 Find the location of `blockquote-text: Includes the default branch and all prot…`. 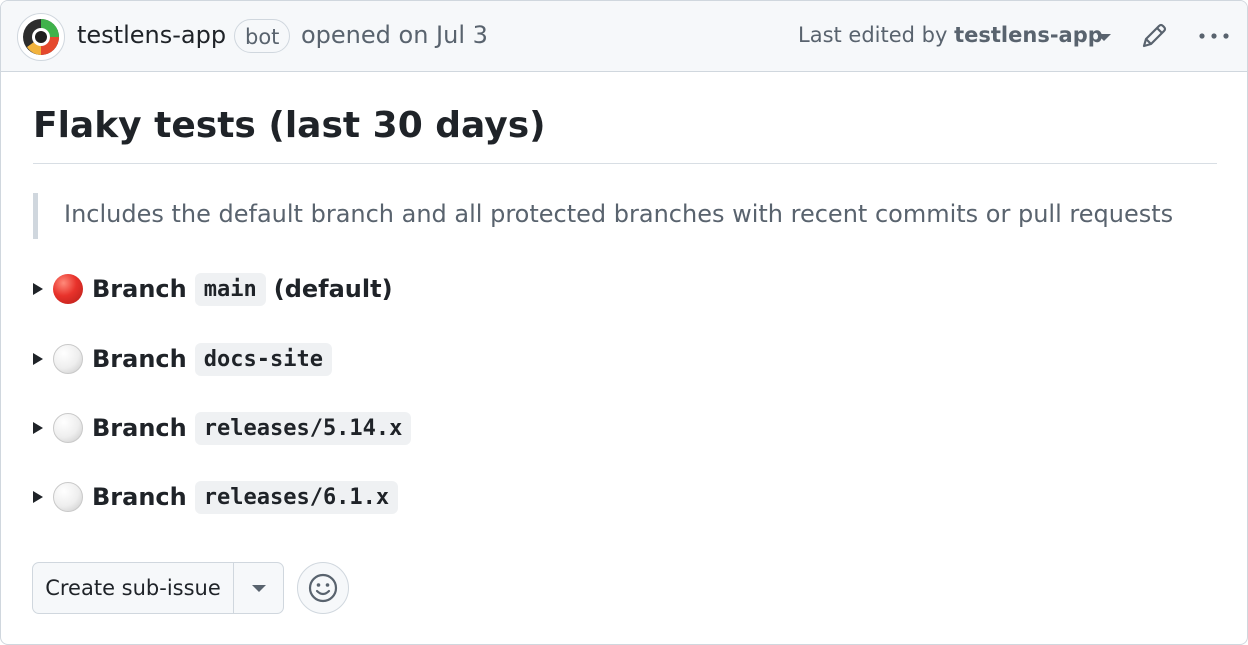

blockquote-text: Includes the default branch and all prot… is located at coordinates (619, 214).